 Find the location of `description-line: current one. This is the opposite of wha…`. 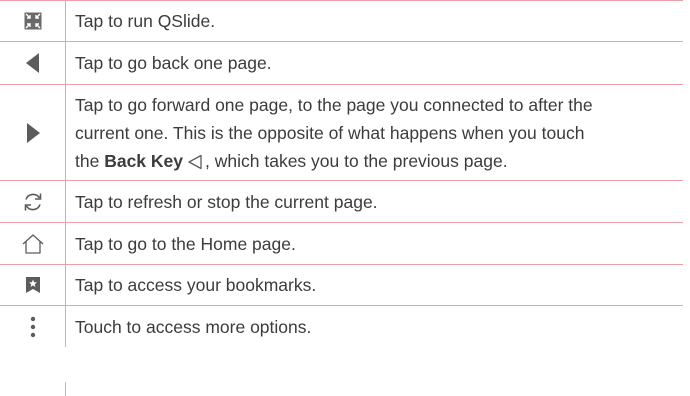

description-line: current one. This is the opposite of wha… is located at coordinates (330, 132).